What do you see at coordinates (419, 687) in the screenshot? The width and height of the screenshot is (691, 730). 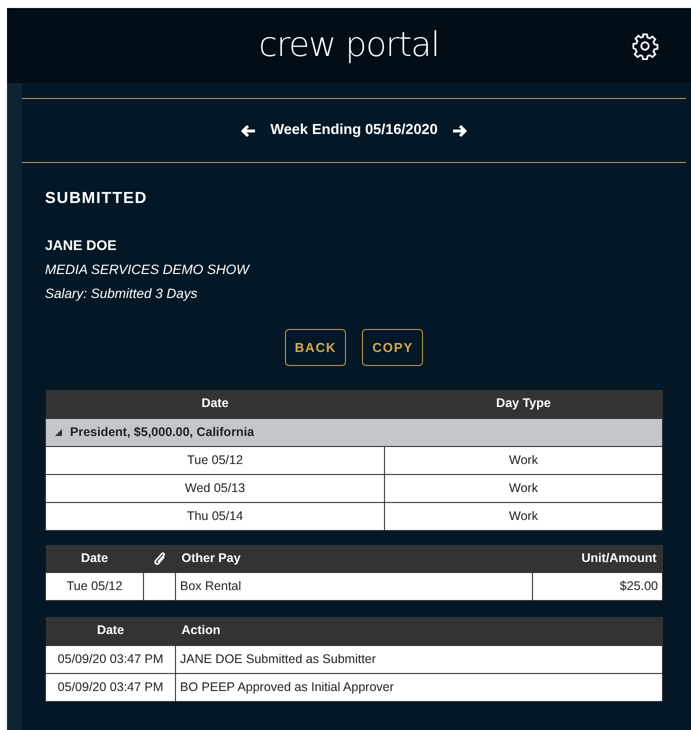 I see `table-cell: BO PEEP Approved as Initial Approver` at bounding box center [419, 687].